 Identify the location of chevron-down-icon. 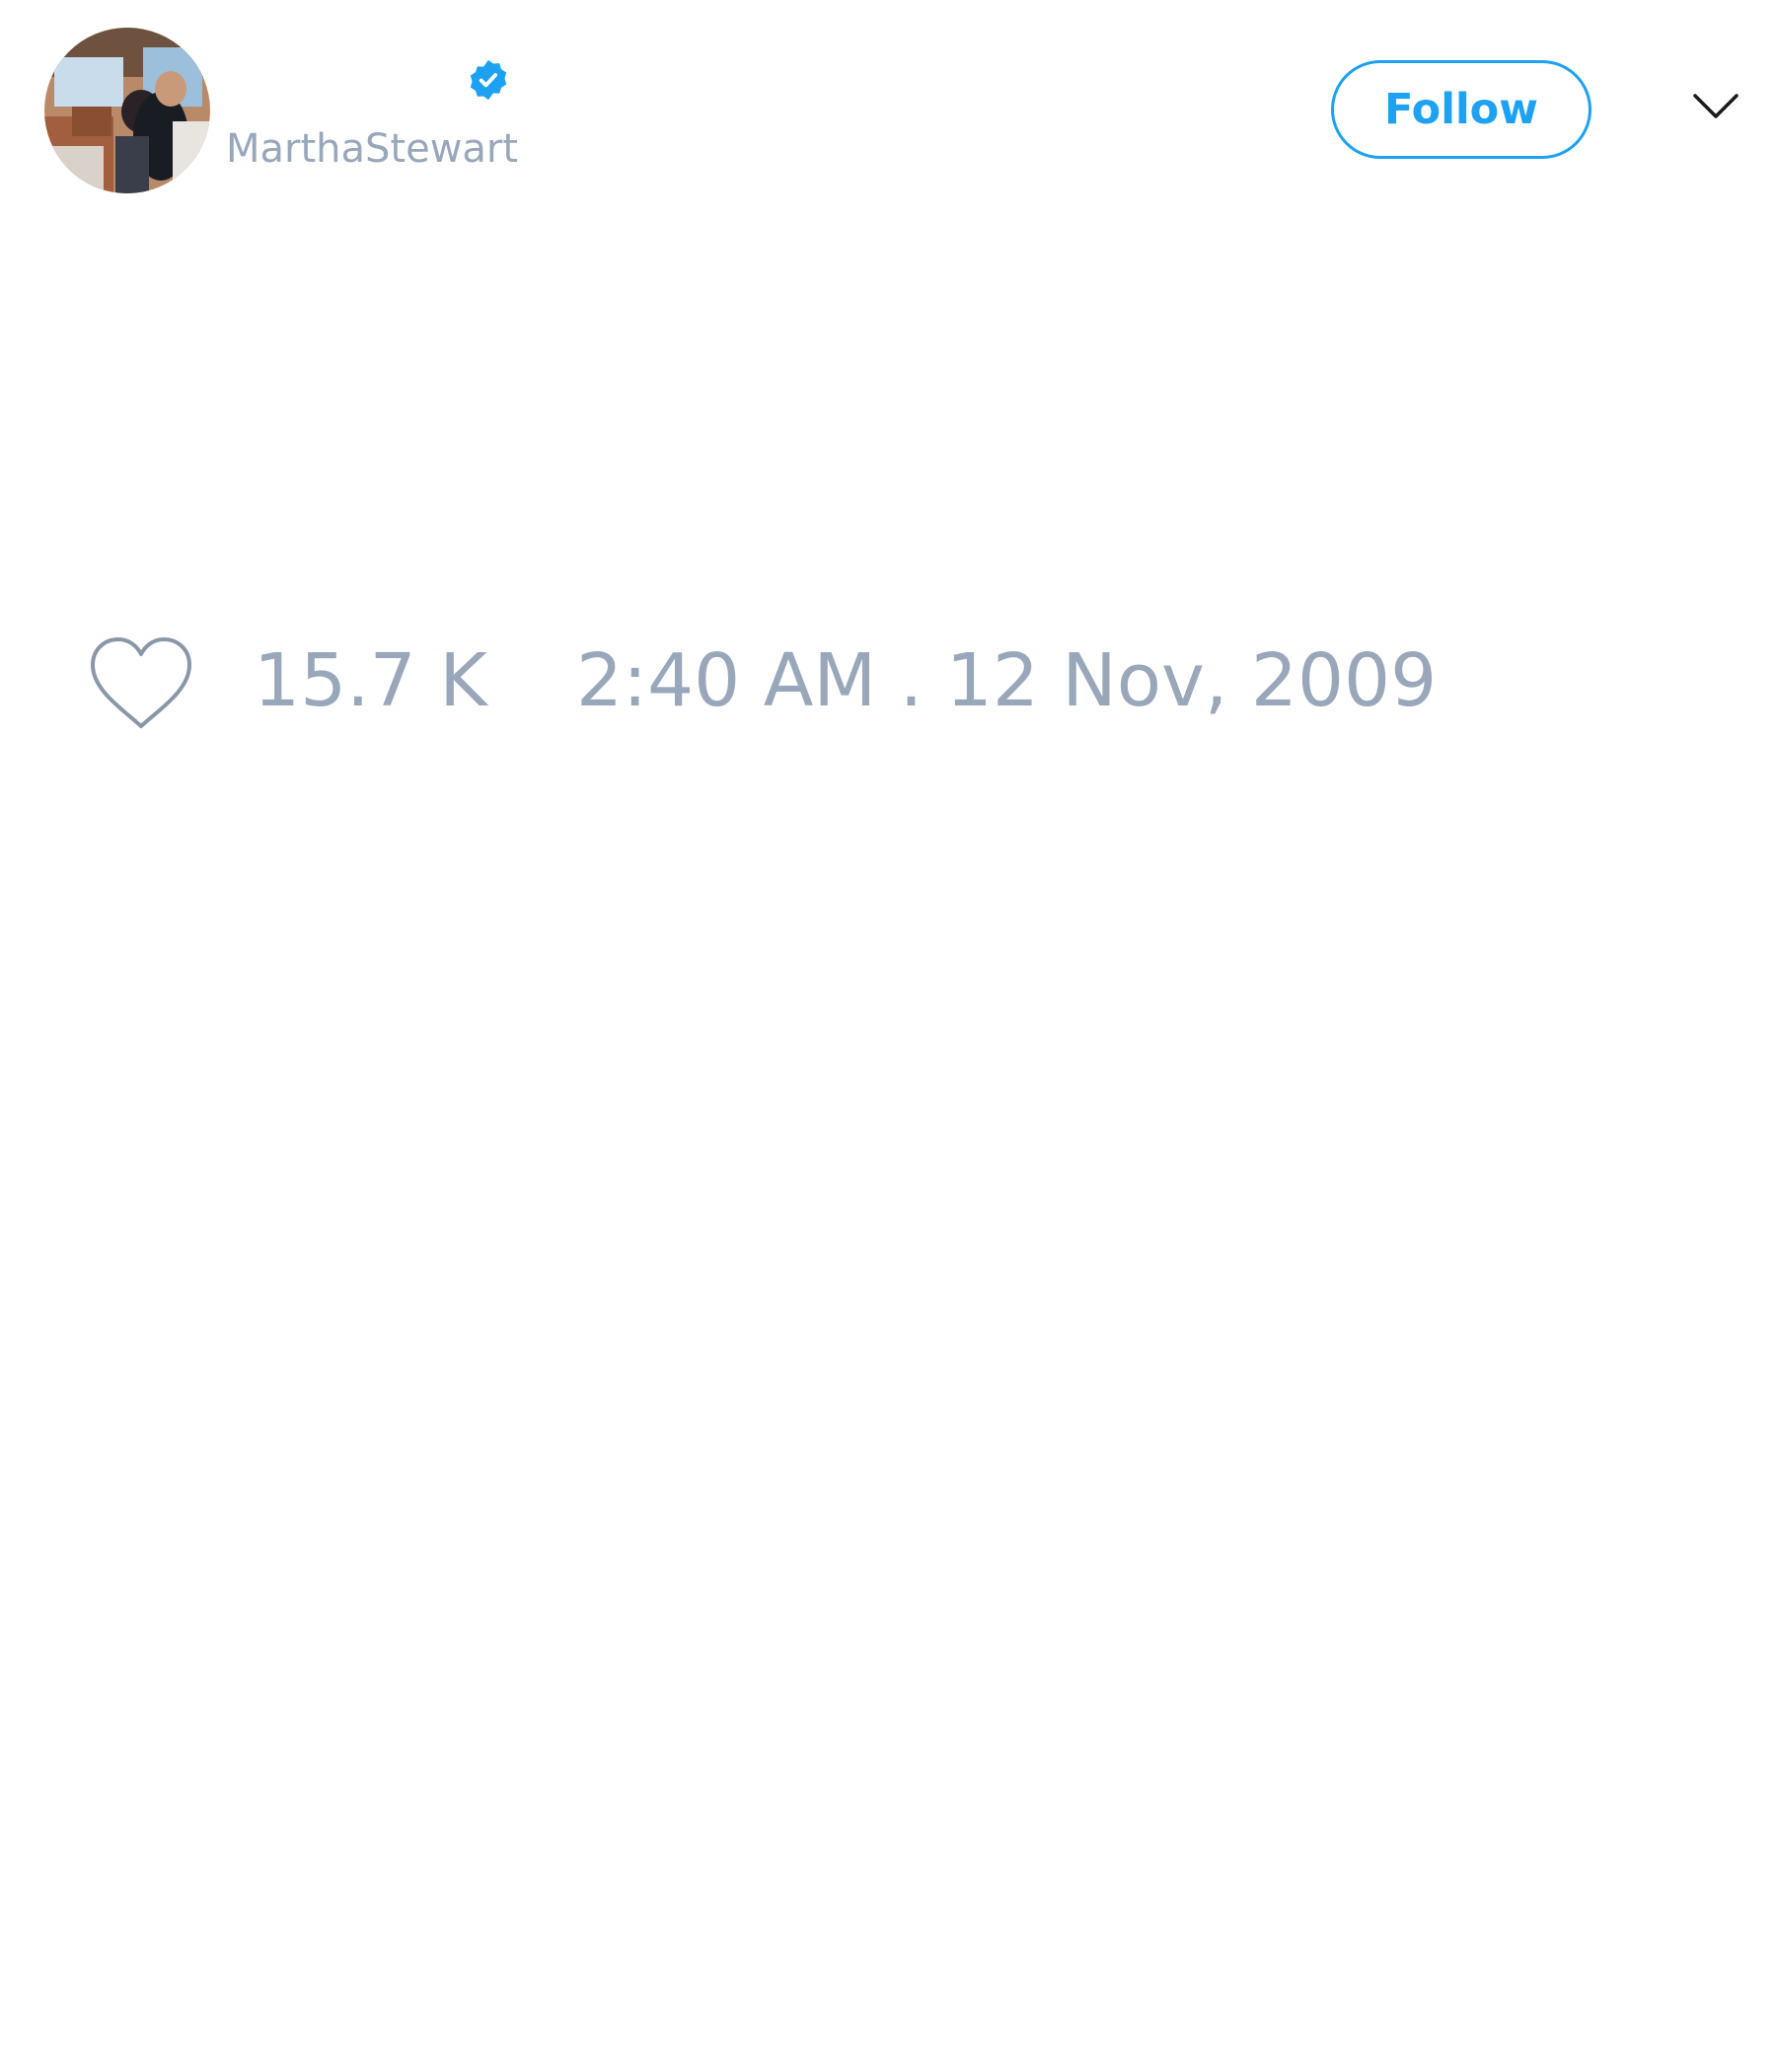
(1716, 106).